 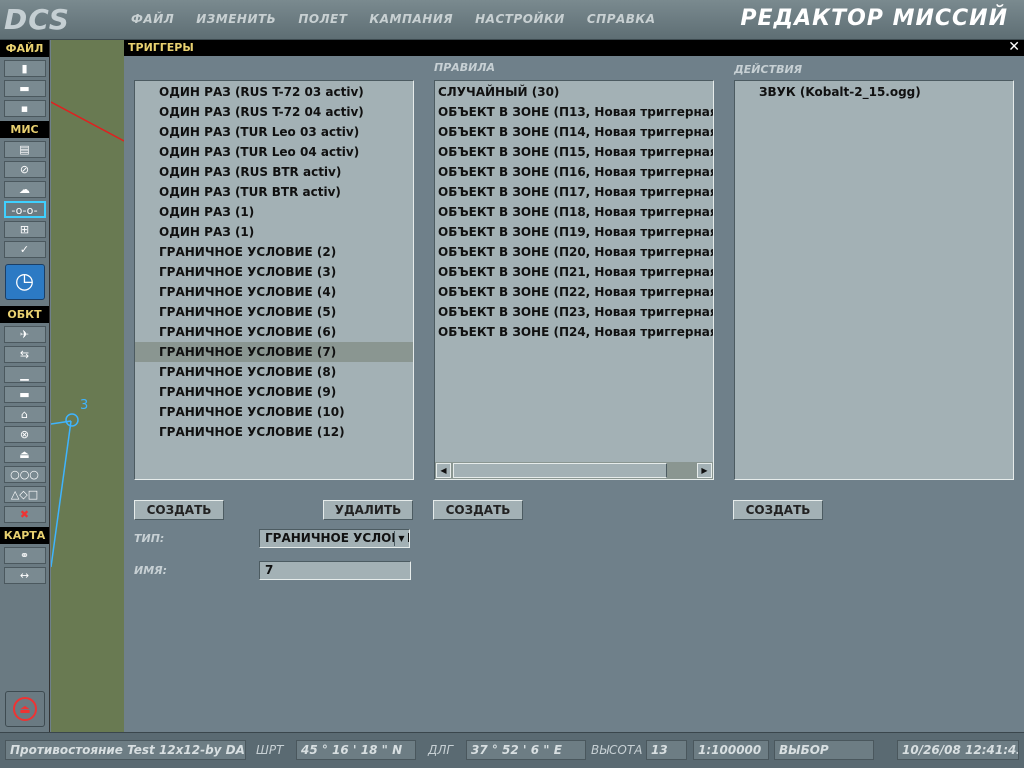 I want to click on exit-button: ⏏, so click(x=25, y=709).